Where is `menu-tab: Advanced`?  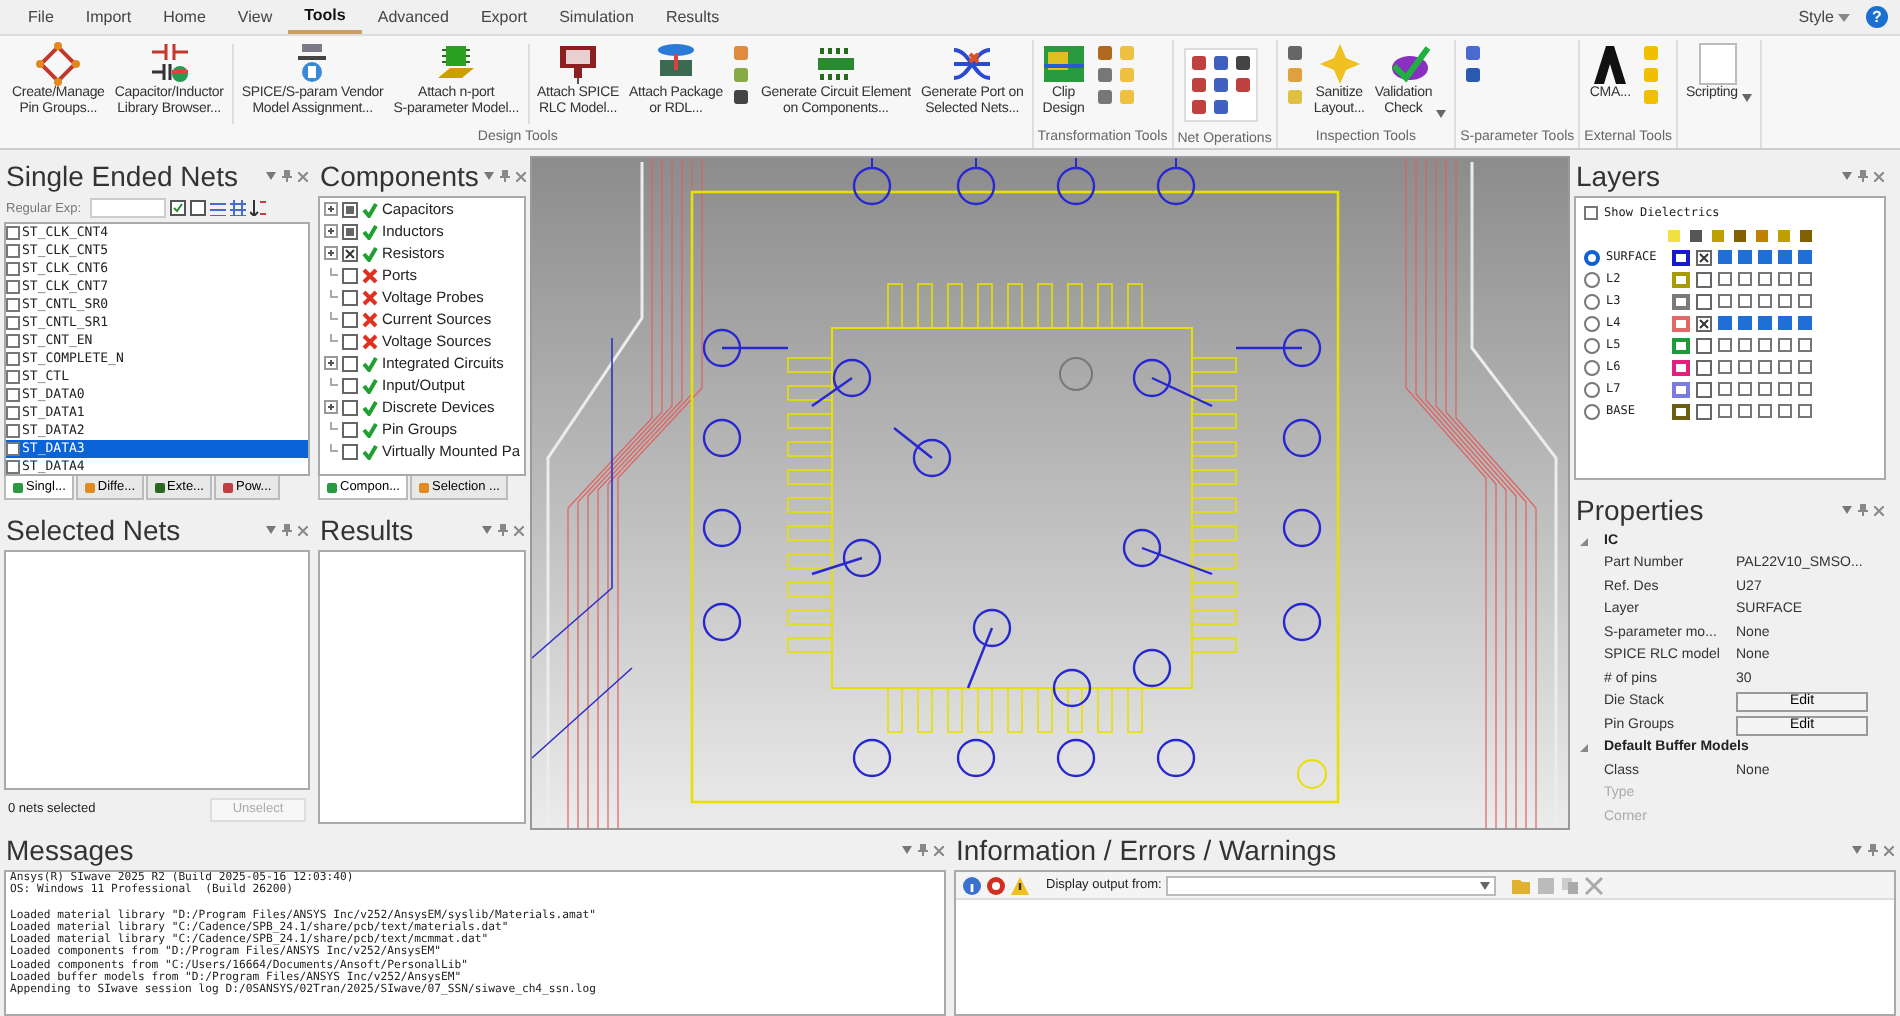
menu-tab: Advanced is located at coordinates (413, 17).